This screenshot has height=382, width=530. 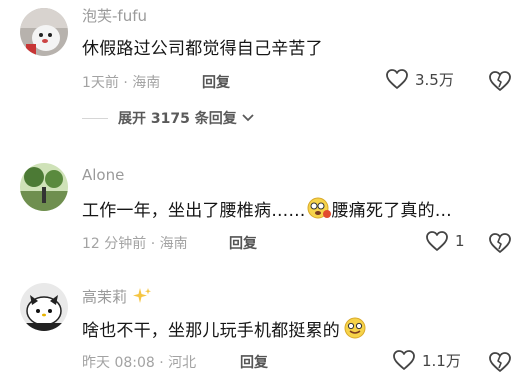 I want to click on like-count: 1.1万, so click(x=441, y=360).